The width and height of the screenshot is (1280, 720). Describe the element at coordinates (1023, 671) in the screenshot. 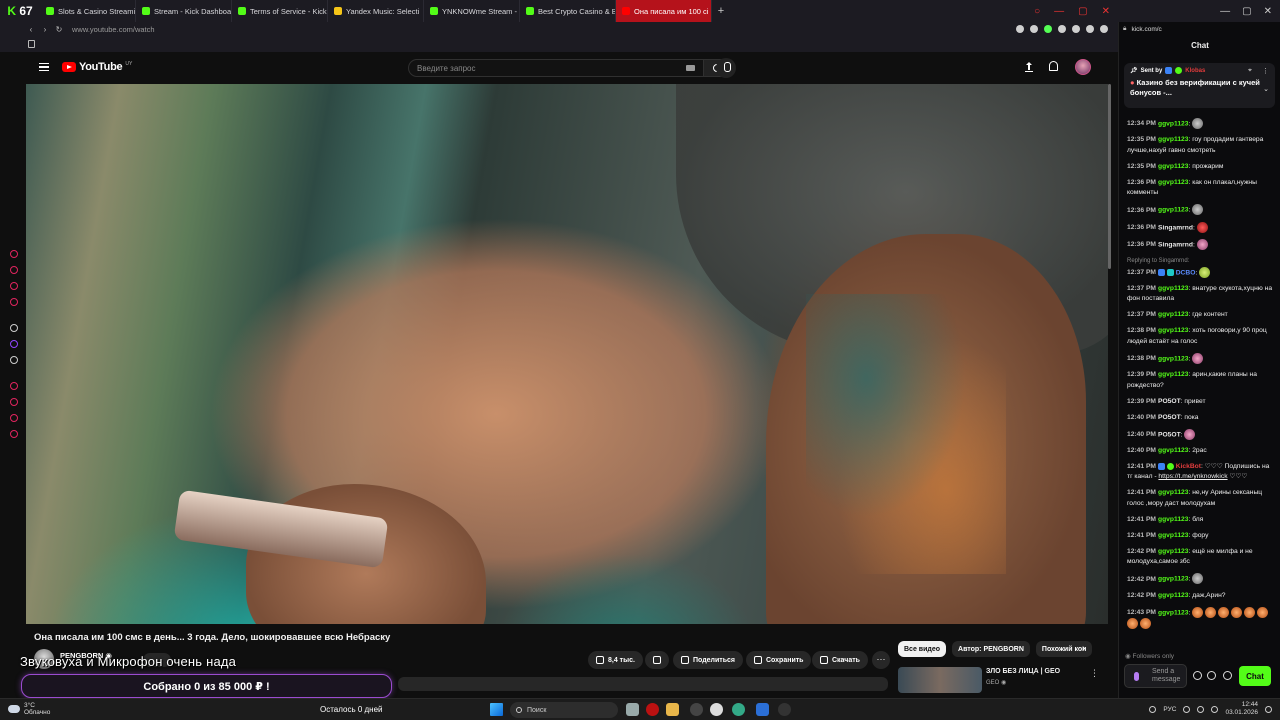

I see `recommended-title: ЗЛО БЕЗ ЛИЦА | GEO` at that location.